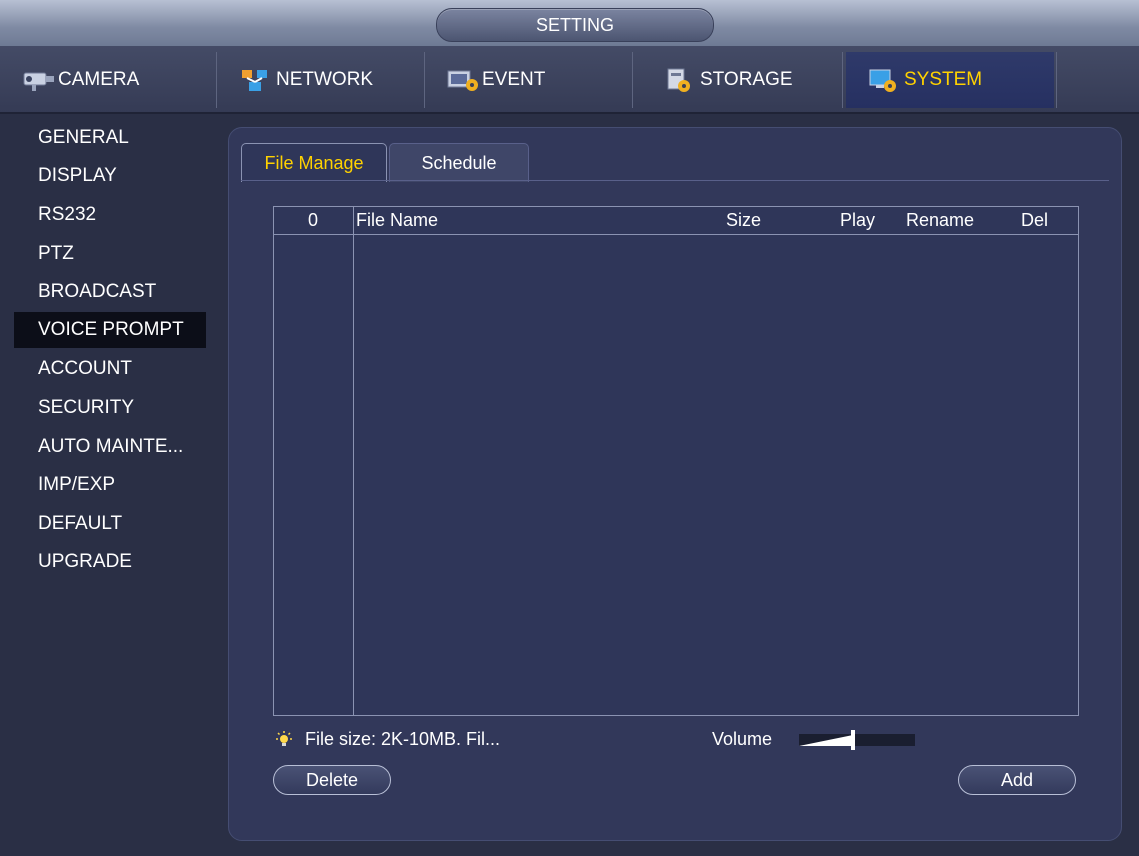 The image size is (1139, 856). What do you see at coordinates (575, 25) in the screenshot?
I see `window-title: SETTING` at bounding box center [575, 25].